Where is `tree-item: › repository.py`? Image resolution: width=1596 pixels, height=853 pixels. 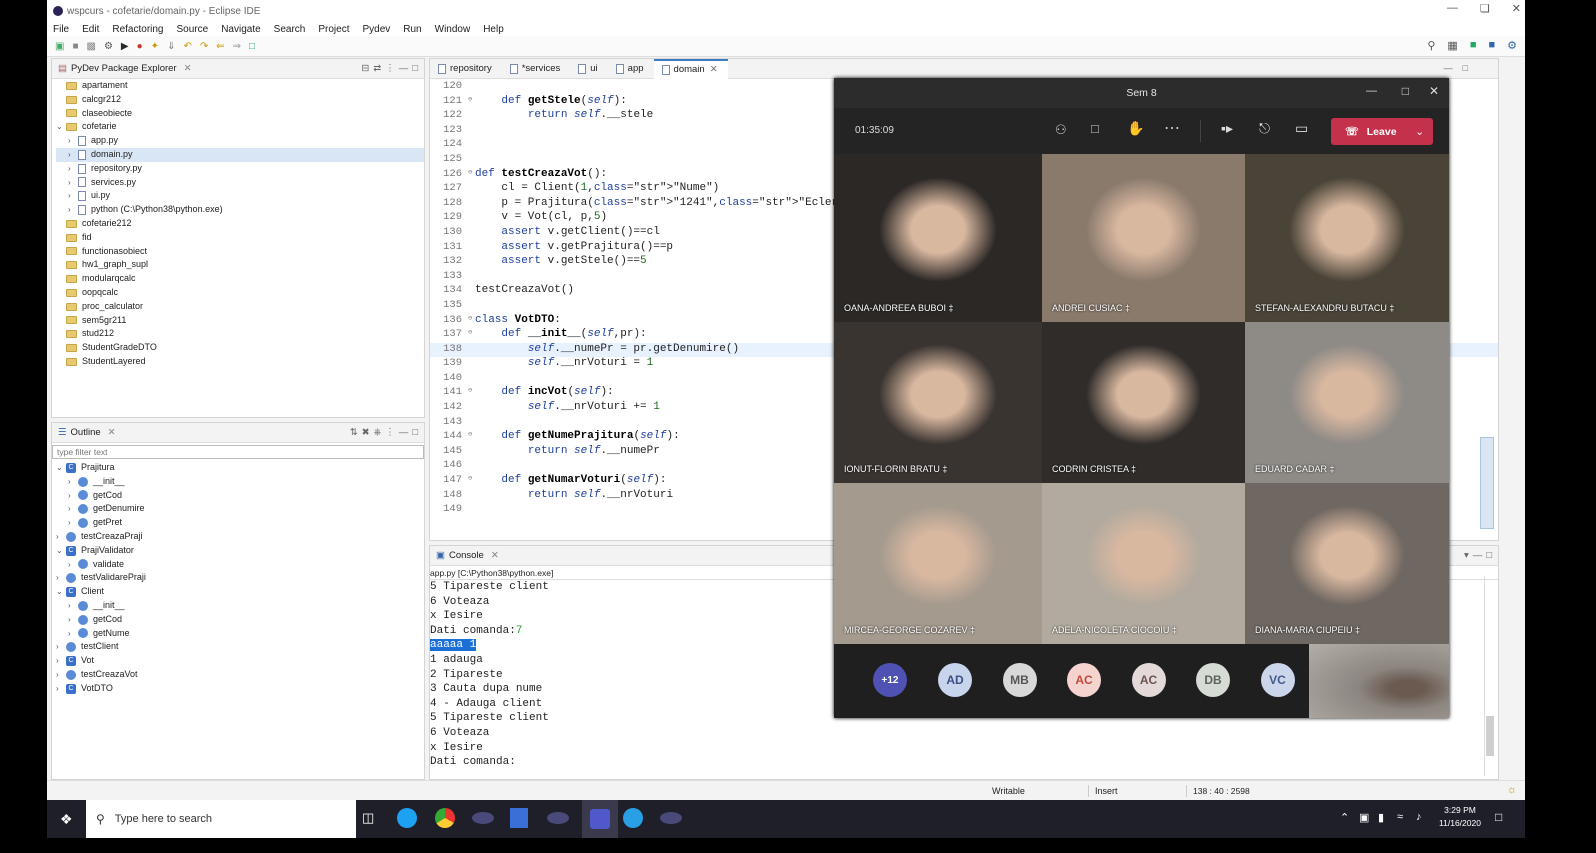 tree-item: › repository.py is located at coordinates (240, 169).